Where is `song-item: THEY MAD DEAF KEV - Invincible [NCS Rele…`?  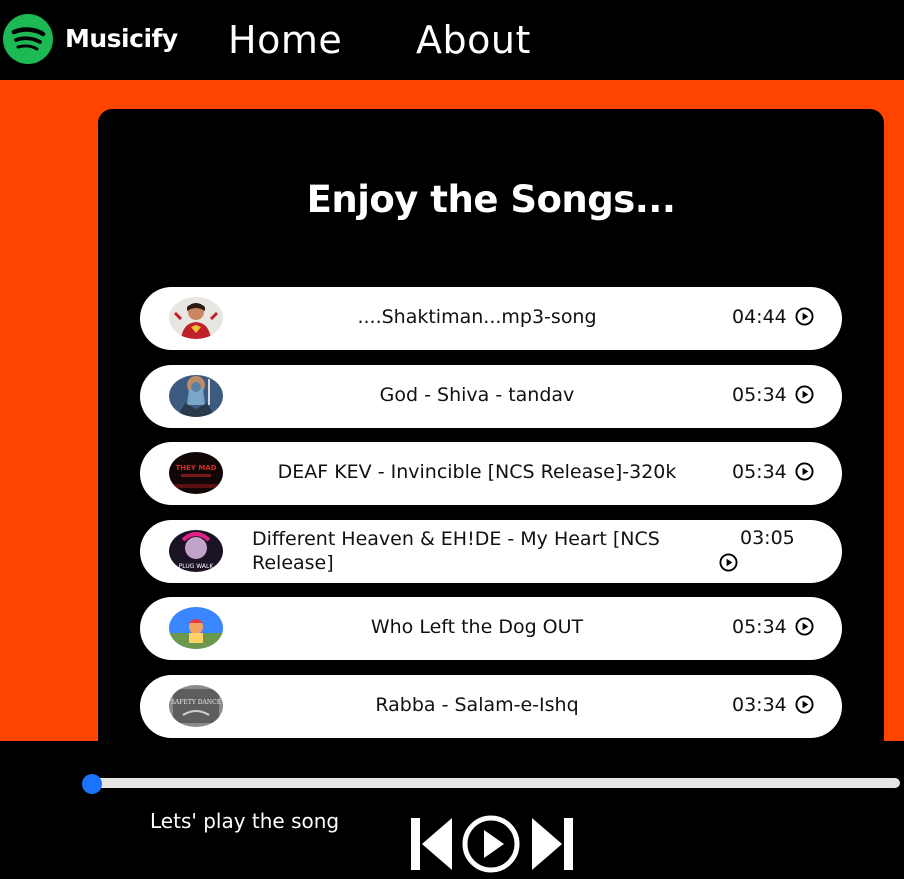 song-item: THEY MAD DEAF KEV - Invincible [NCS Rele… is located at coordinates (491, 473).